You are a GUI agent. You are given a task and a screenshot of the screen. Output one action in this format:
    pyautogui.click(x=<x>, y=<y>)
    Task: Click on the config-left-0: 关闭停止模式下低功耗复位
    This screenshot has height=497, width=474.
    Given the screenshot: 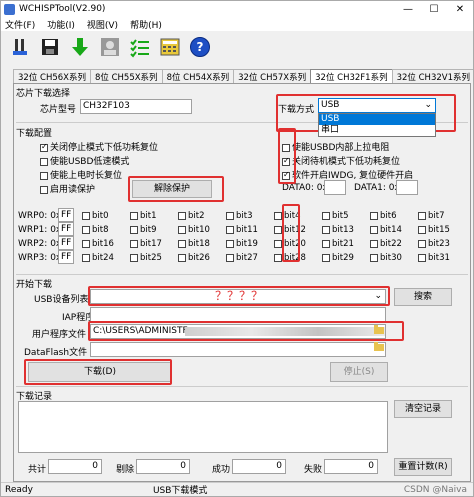 What is the action you would take?
    pyautogui.click(x=99, y=146)
    